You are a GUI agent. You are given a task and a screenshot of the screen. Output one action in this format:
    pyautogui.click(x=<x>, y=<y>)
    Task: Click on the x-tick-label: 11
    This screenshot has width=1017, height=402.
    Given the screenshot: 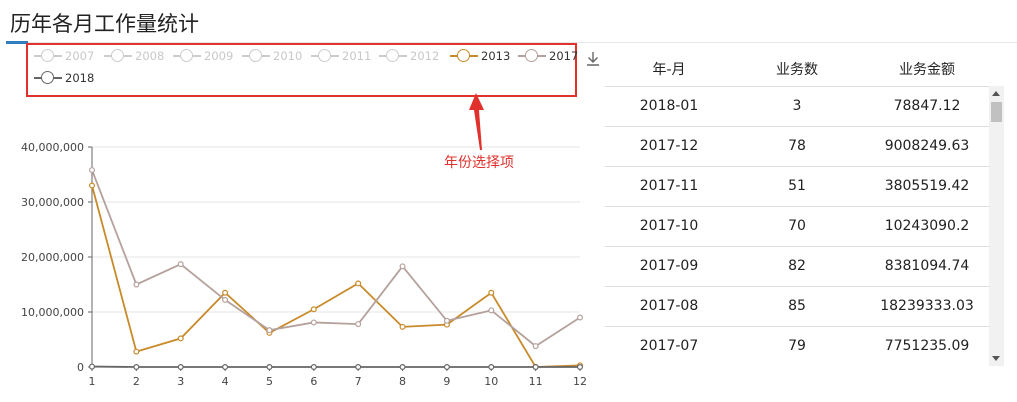 What is the action you would take?
    pyautogui.click(x=536, y=381)
    